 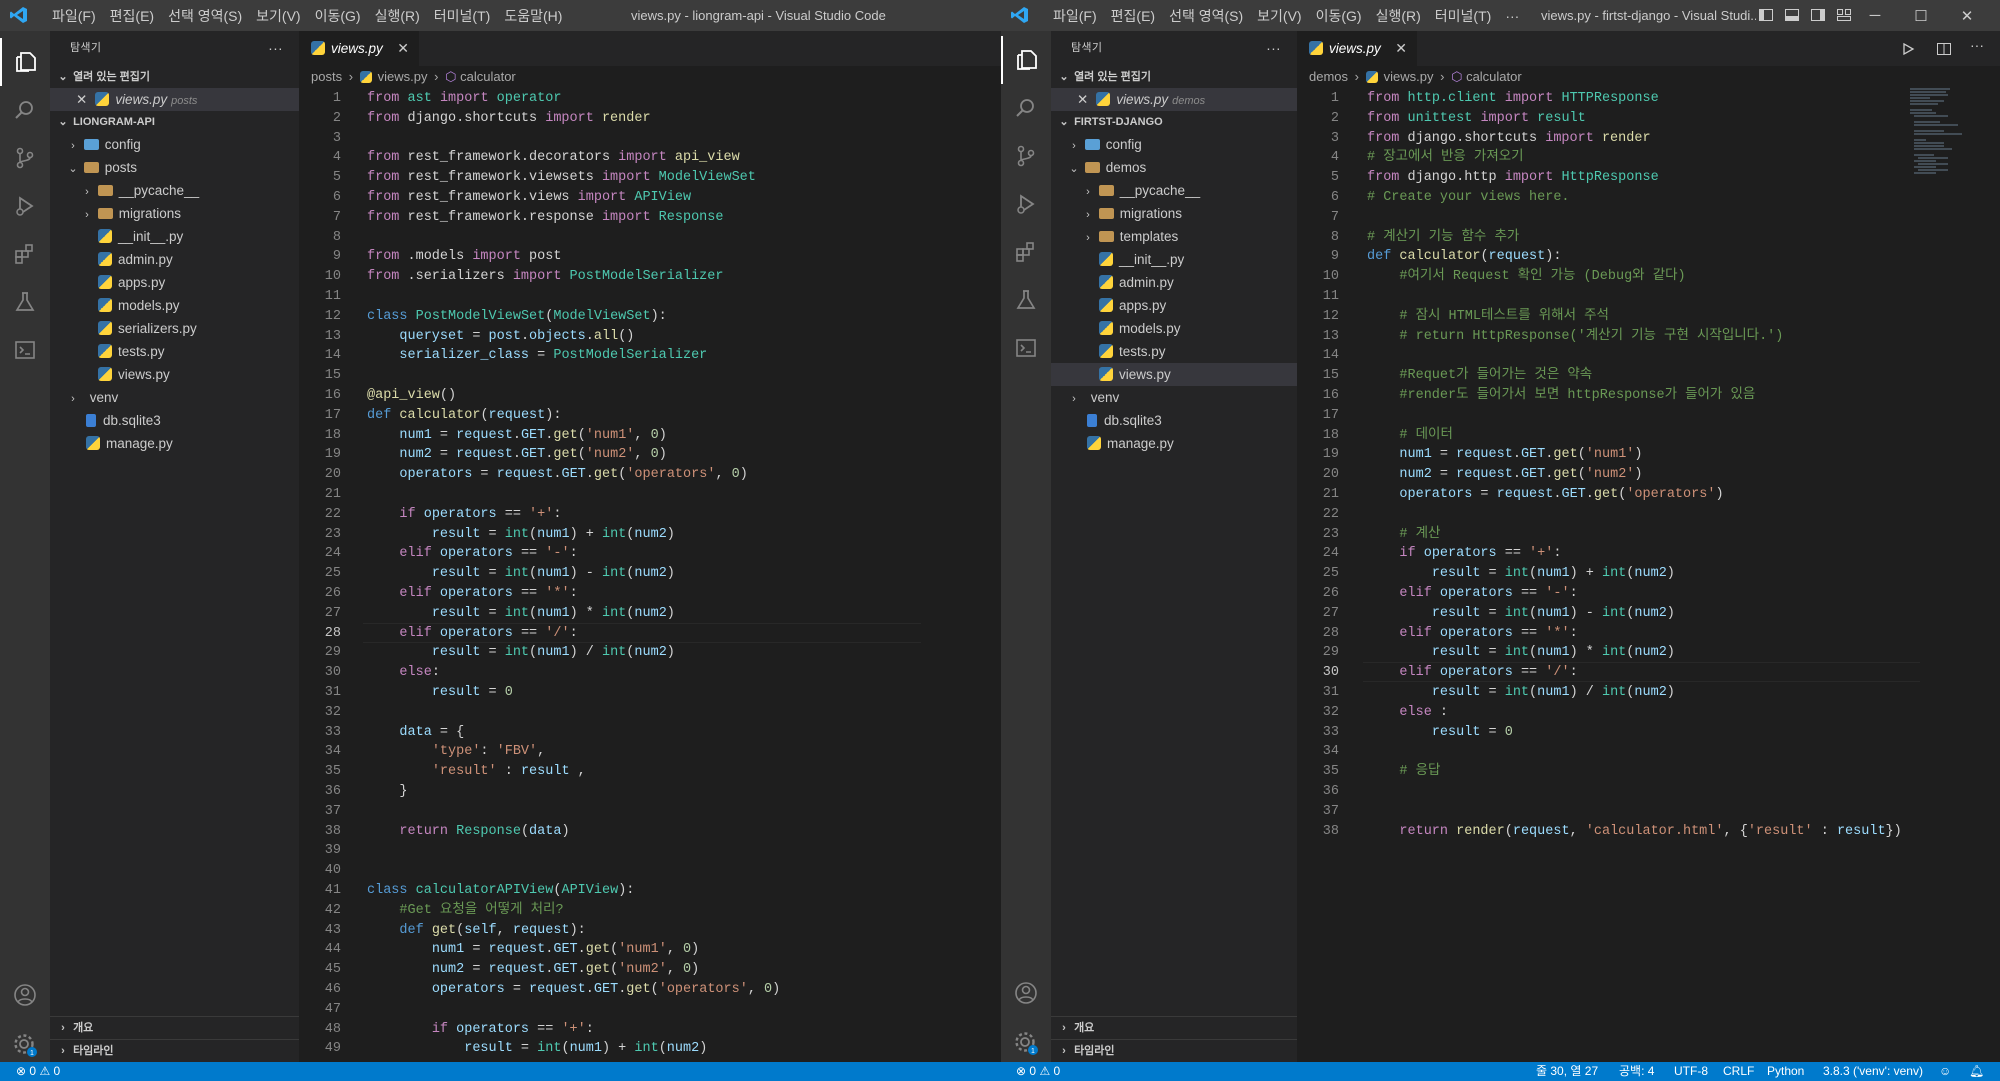 I want to click on python-interpreter: 3.8.3 ('venv': venv), so click(x=1873, y=1071).